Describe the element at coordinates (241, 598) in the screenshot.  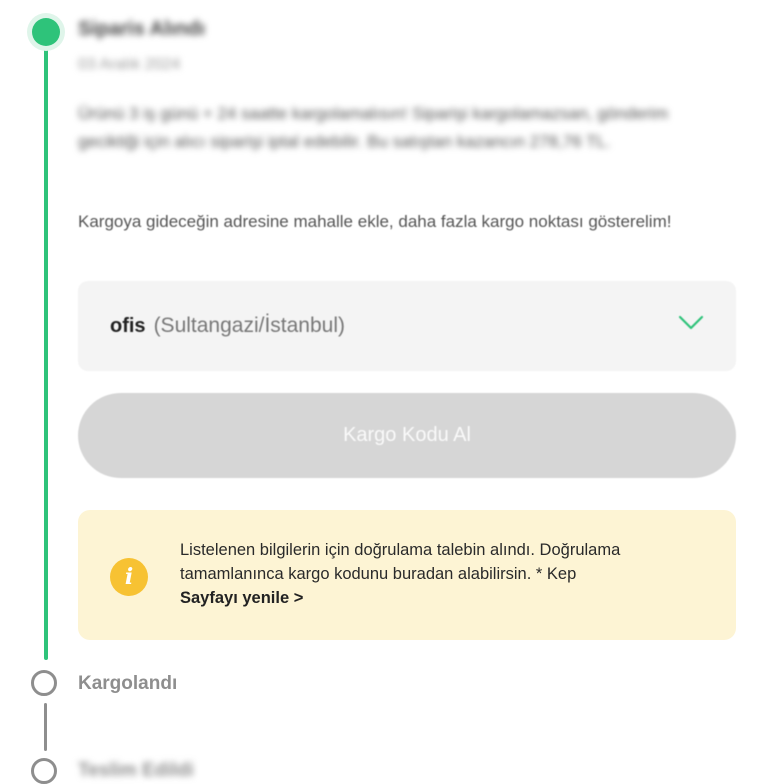
I see `refresh-page-link: Sayfayı yenile >` at that location.